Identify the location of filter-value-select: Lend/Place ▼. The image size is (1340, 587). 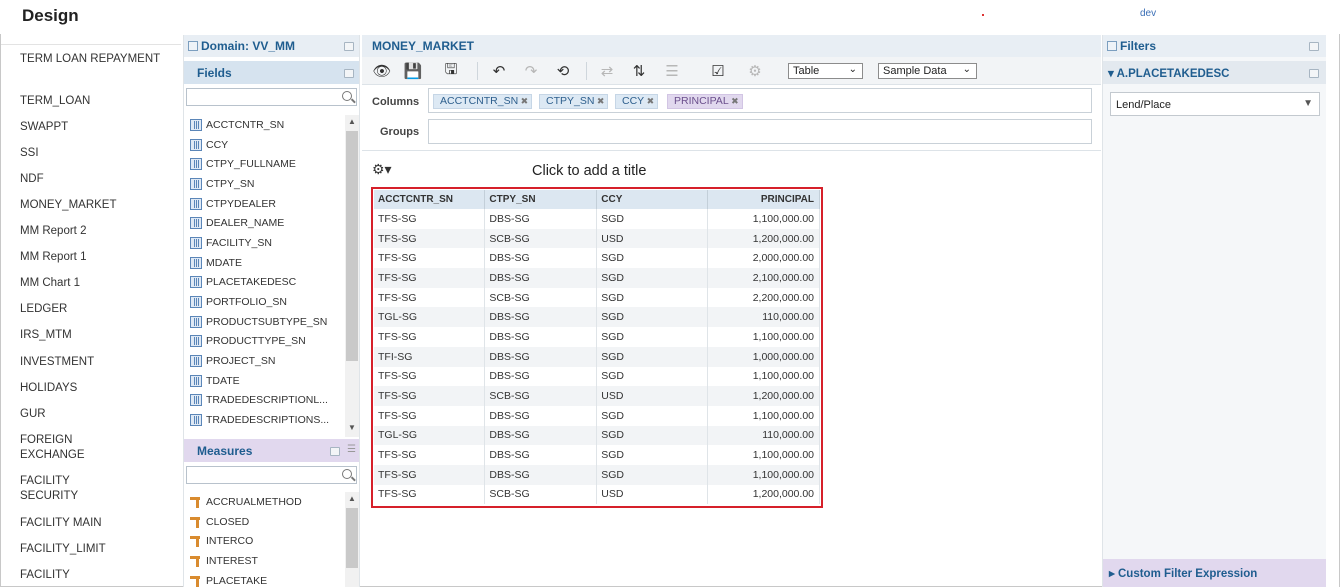
(1215, 104).